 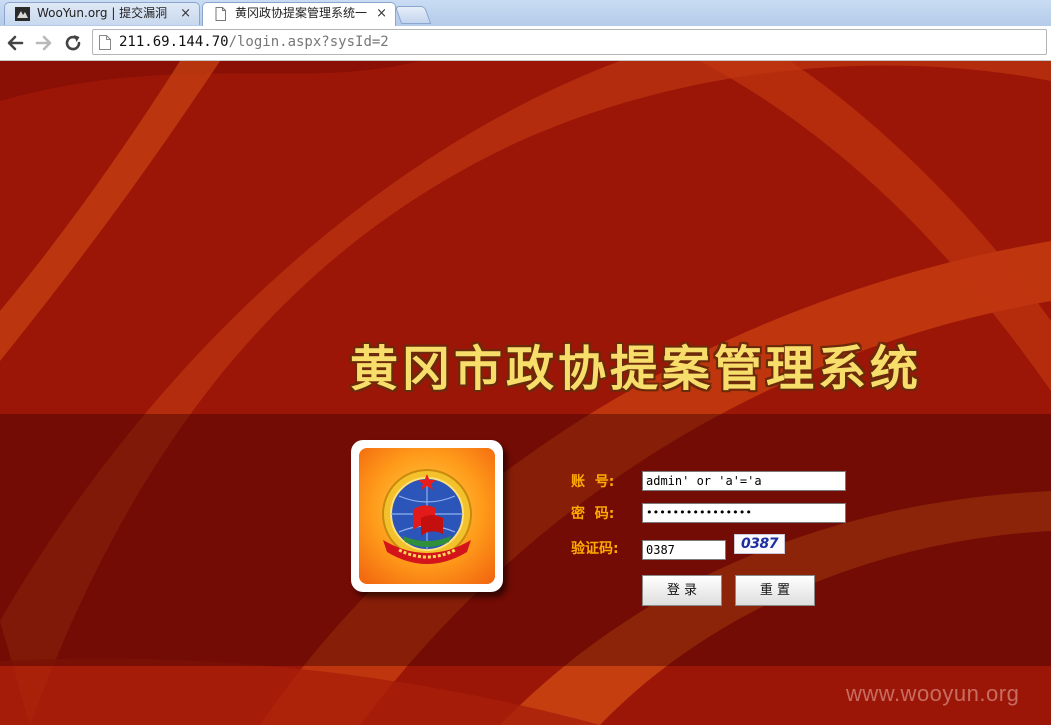 I want to click on tab-label: WooYun.org | 提交漏洞, so click(x=102, y=13).